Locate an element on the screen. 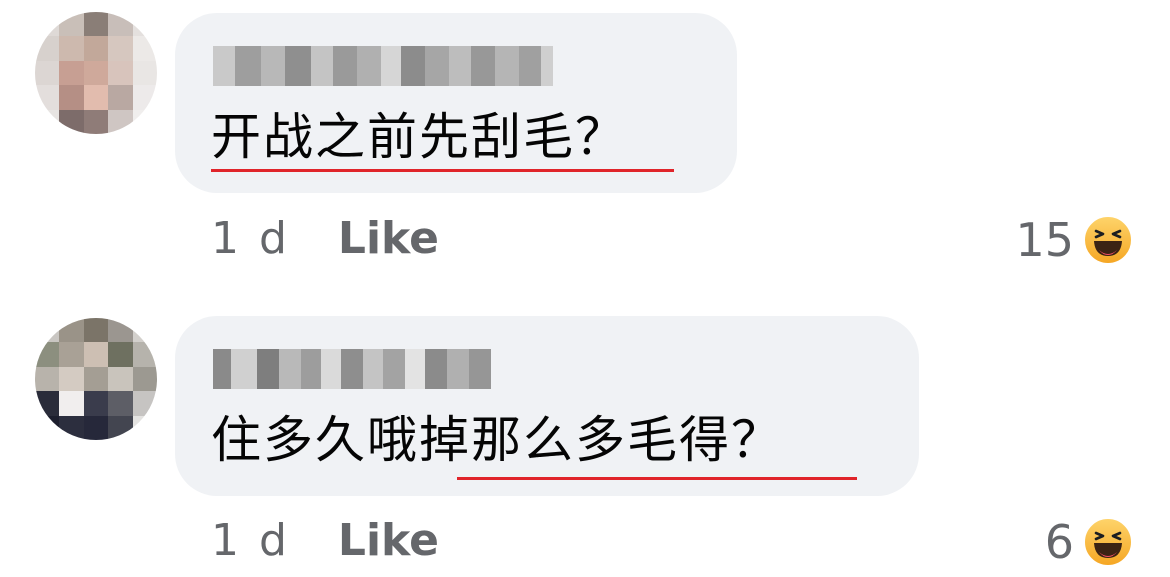 This screenshot has height=577, width=1170. comment-text-highlighted: 掉那么多毛得？ is located at coordinates (601, 440).